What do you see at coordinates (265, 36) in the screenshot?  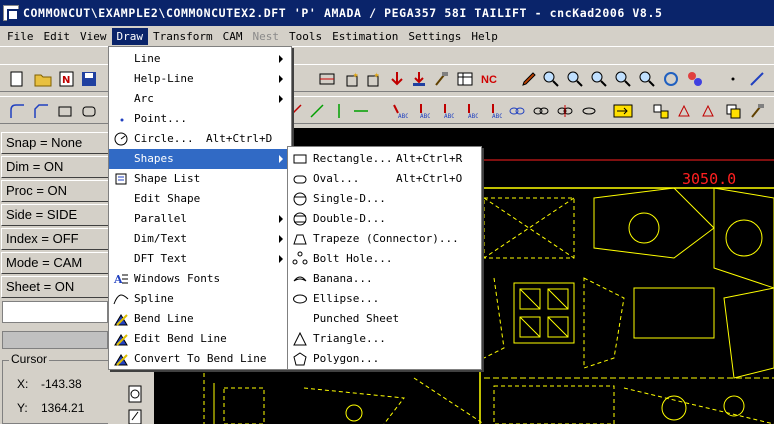 I see `menu-nest: Nest` at bounding box center [265, 36].